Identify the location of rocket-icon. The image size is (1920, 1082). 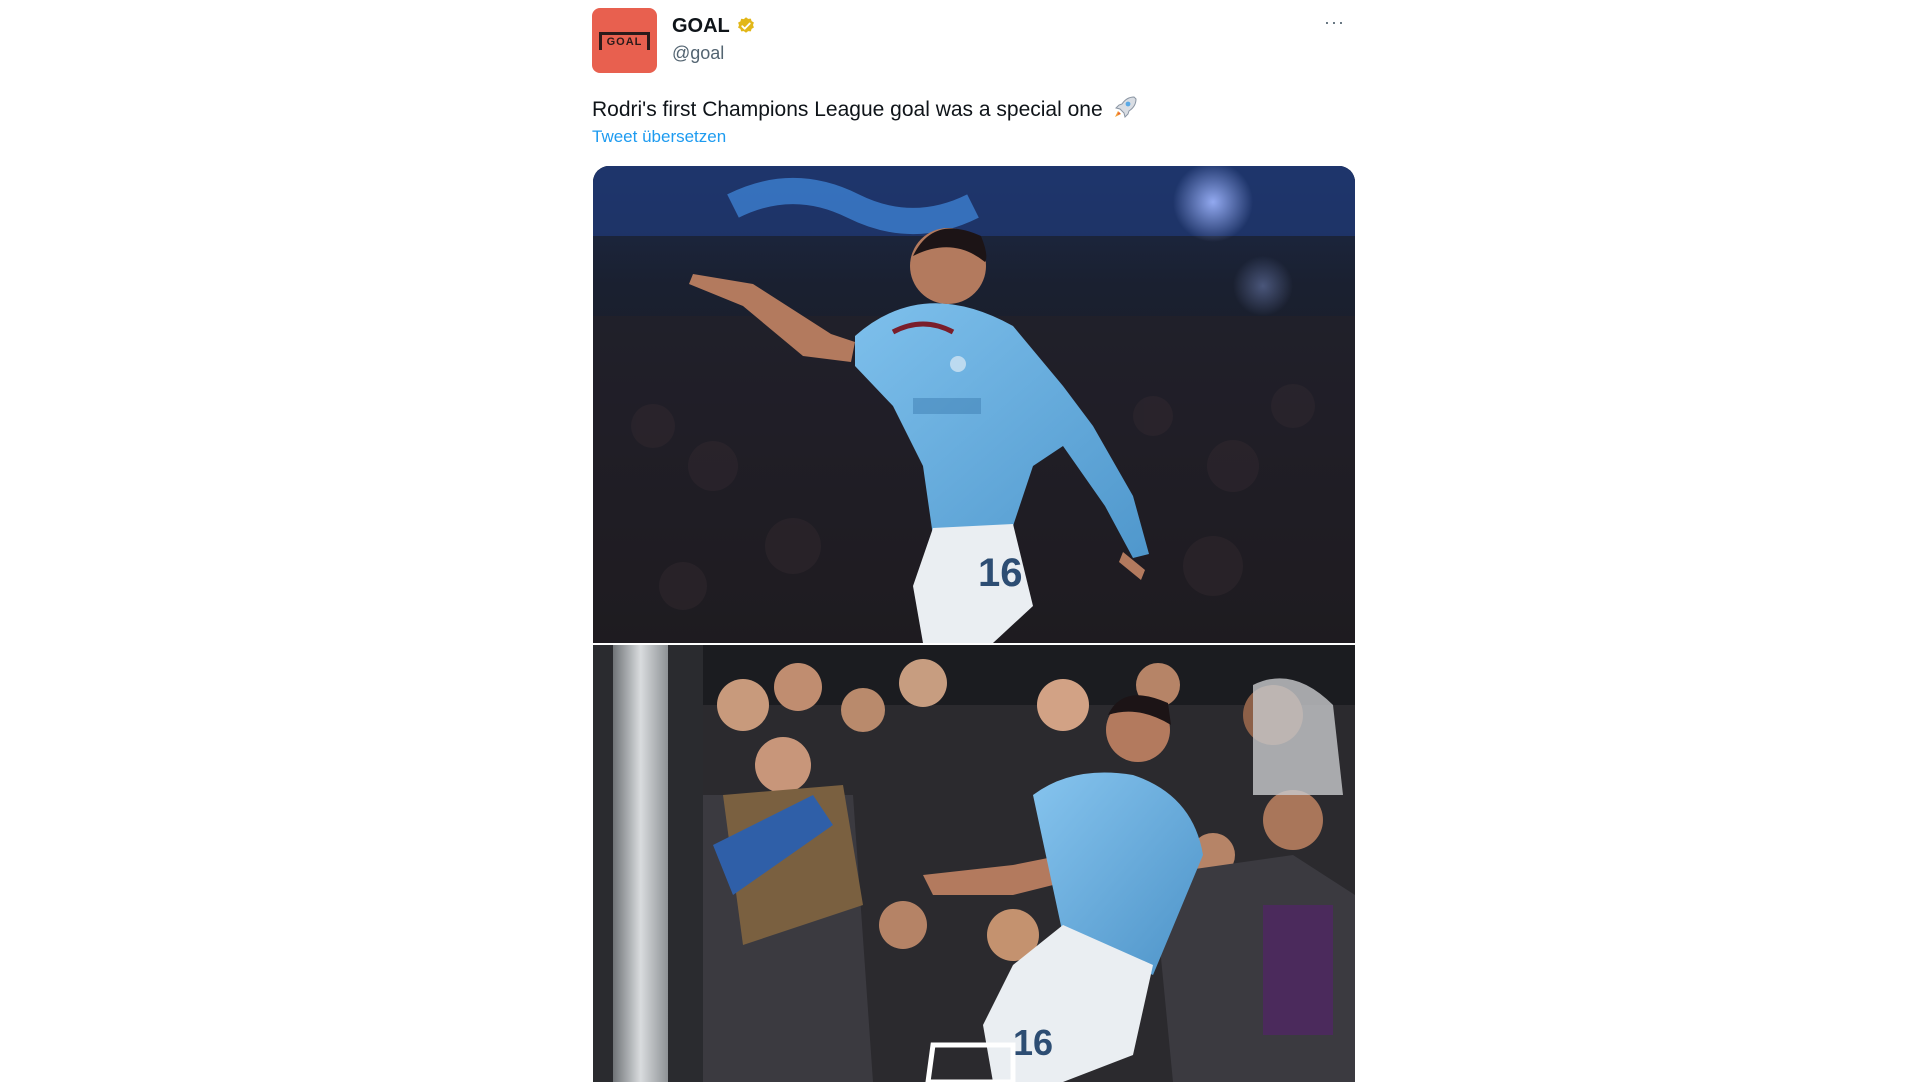
(1126, 107).